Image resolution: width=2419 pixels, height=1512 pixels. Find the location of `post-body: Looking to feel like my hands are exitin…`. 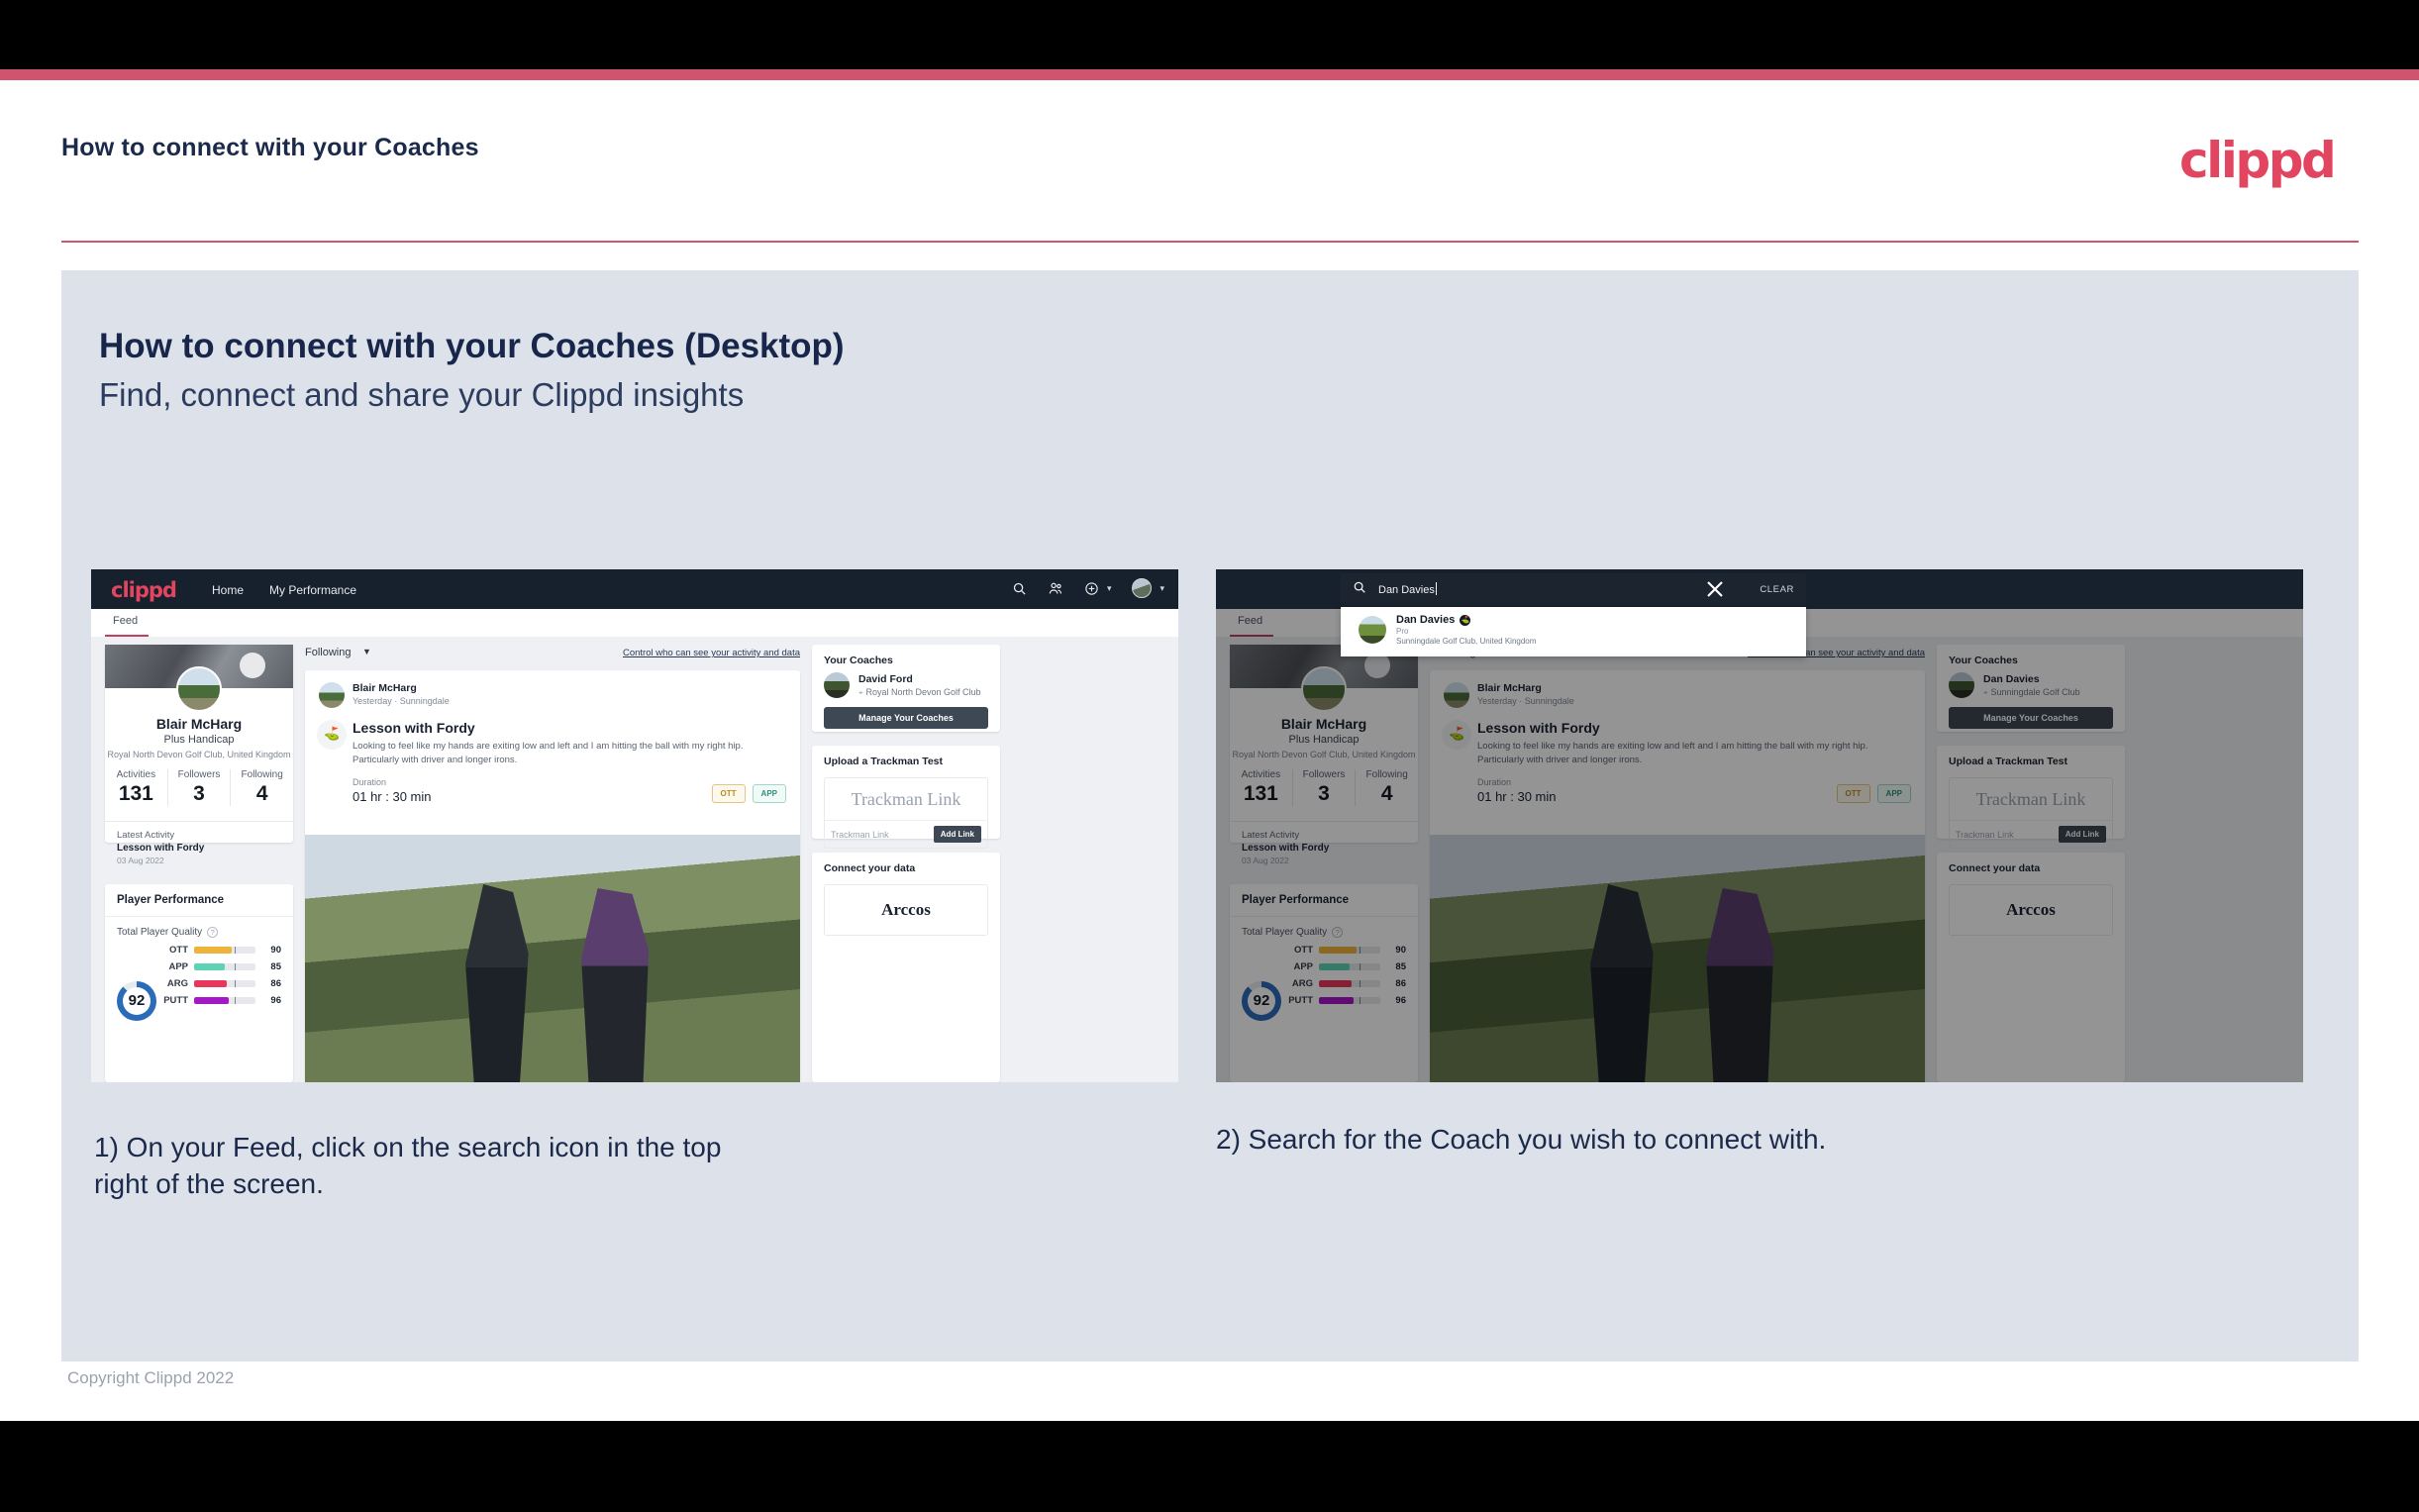

post-body: Looking to feel like my hands are exitin… is located at coordinates (548, 753).